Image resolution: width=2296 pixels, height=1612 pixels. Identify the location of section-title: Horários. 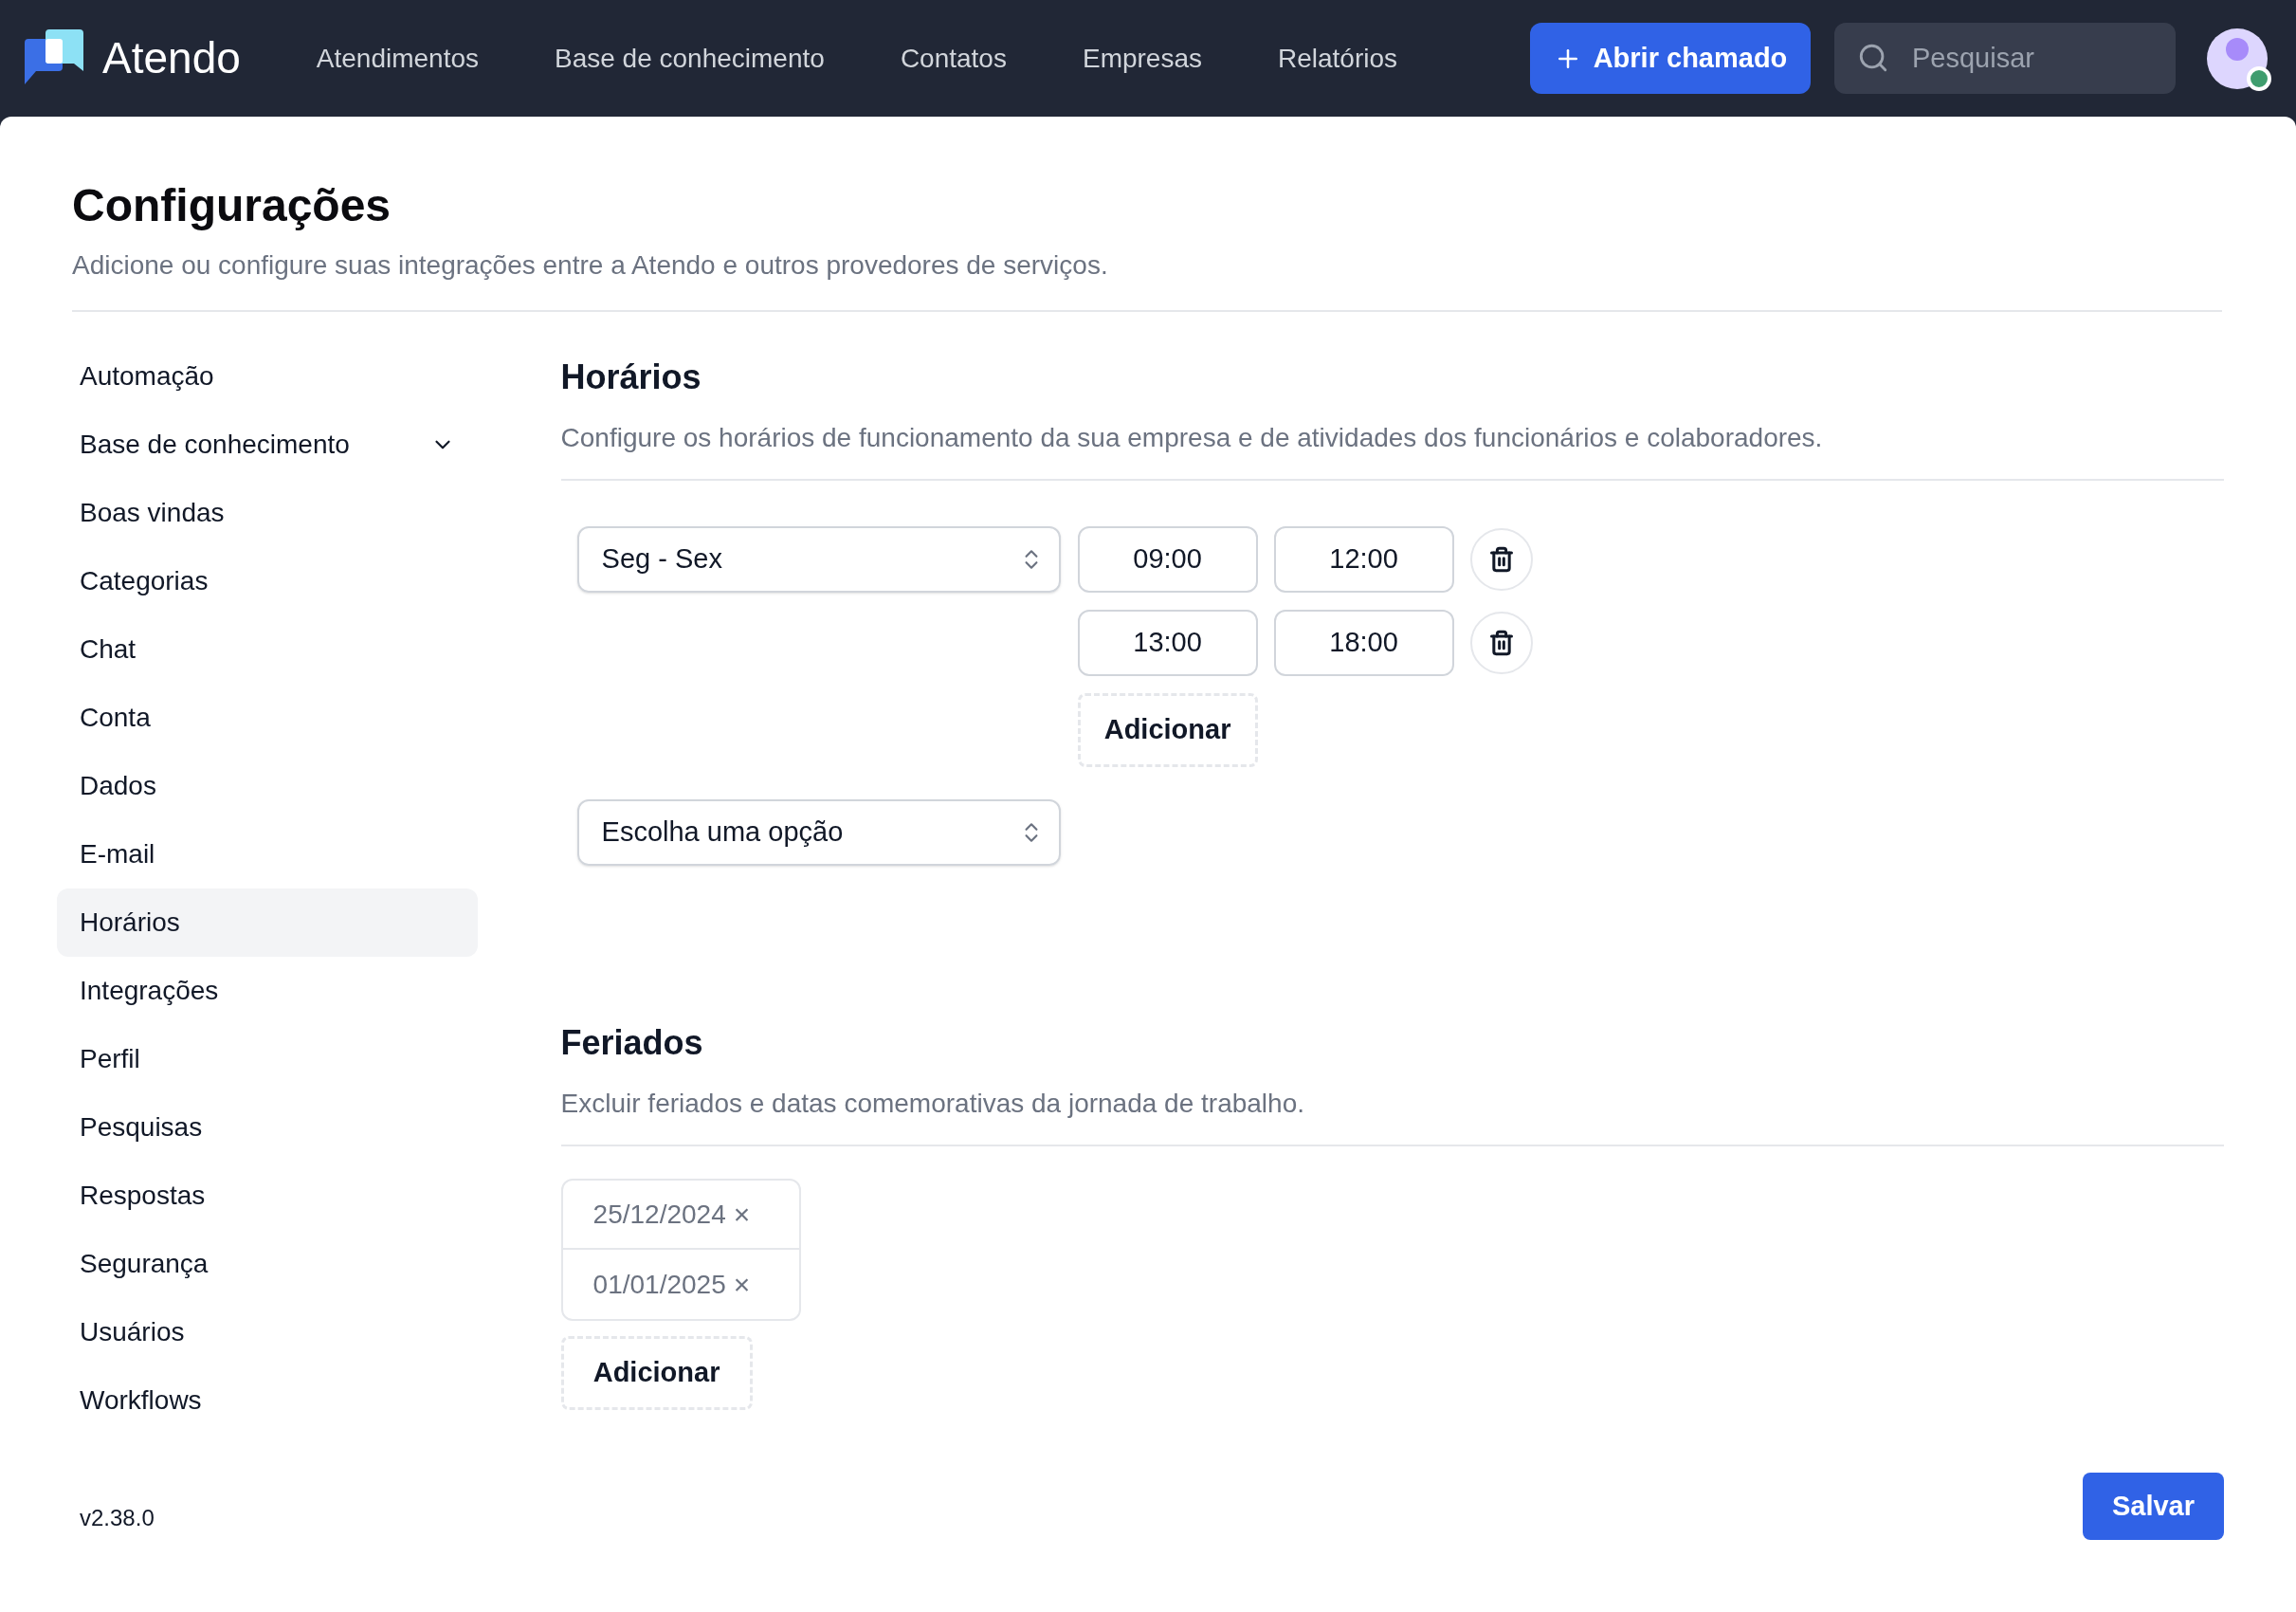
(631, 378).